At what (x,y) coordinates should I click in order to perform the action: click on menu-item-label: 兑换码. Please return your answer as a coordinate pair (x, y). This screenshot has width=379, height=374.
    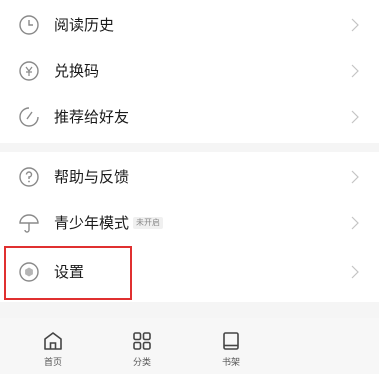
    Looking at the image, I should click on (77, 71).